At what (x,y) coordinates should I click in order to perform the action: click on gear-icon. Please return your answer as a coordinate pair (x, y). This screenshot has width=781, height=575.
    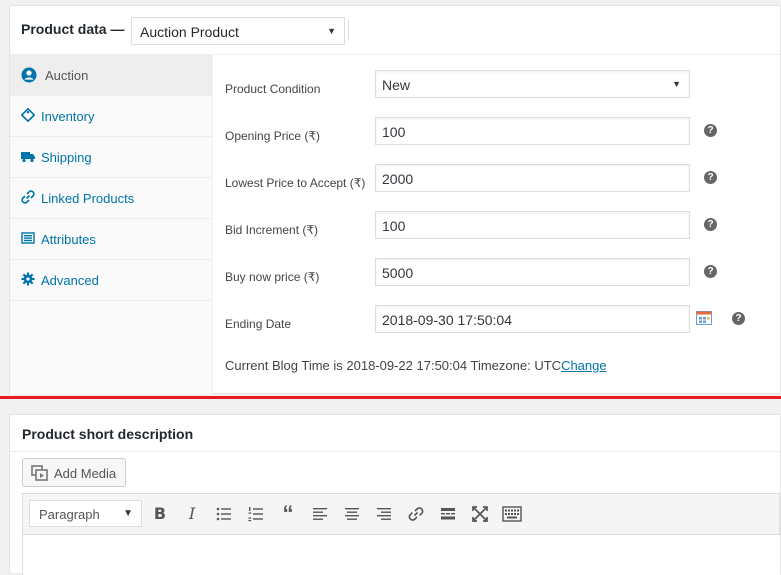
    Looking at the image, I should click on (29, 280).